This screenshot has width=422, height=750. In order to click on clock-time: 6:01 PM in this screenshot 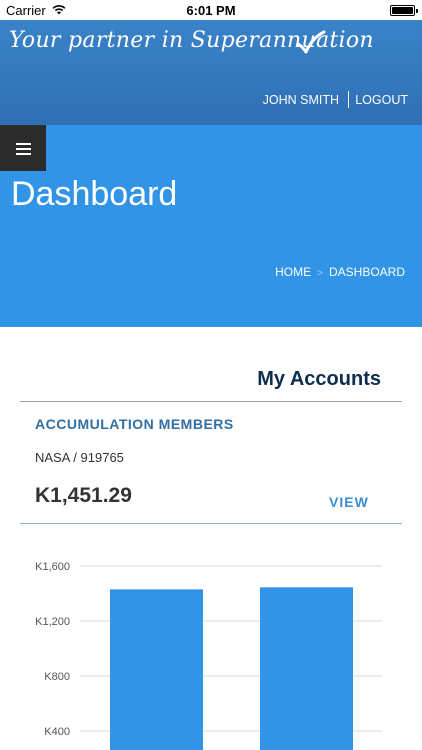, I will do `click(211, 10)`.